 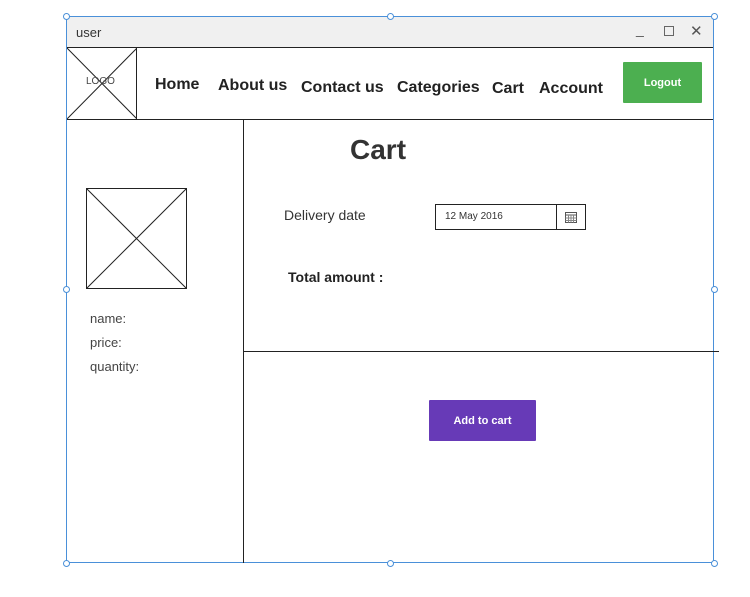 What do you see at coordinates (89, 32) in the screenshot?
I see `window-title: user` at bounding box center [89, 32].